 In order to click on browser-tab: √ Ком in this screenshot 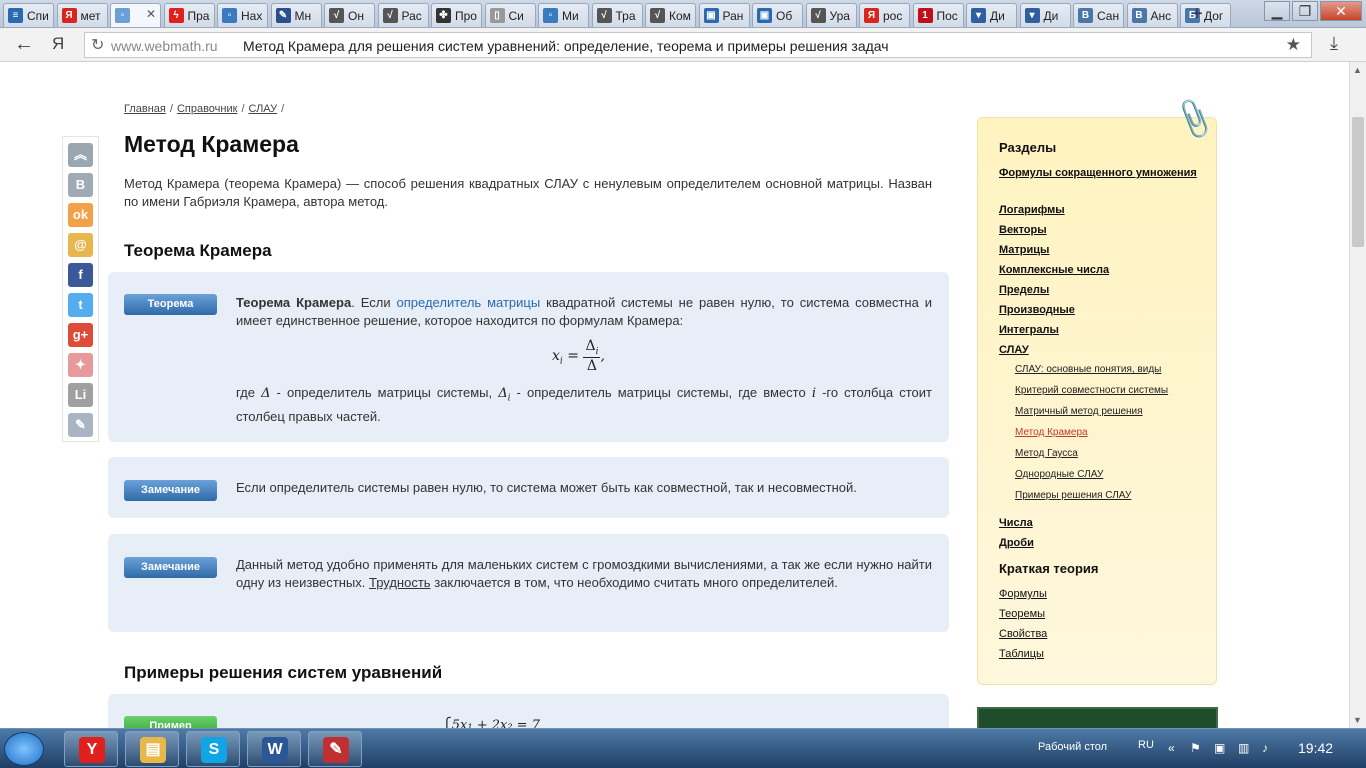, I will do `click(670, 15)`.